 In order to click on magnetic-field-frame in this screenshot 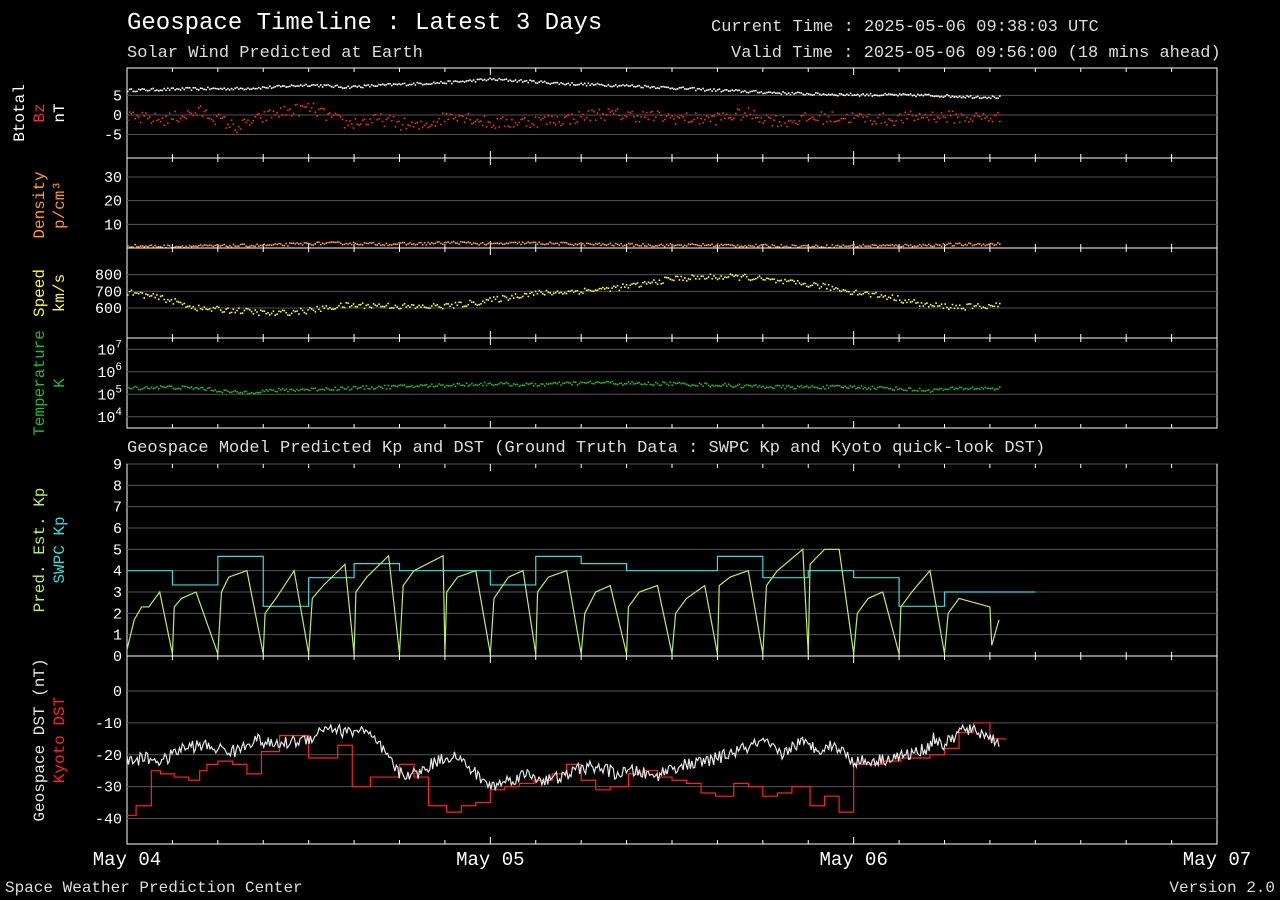, I will do `click(672, 113)`.